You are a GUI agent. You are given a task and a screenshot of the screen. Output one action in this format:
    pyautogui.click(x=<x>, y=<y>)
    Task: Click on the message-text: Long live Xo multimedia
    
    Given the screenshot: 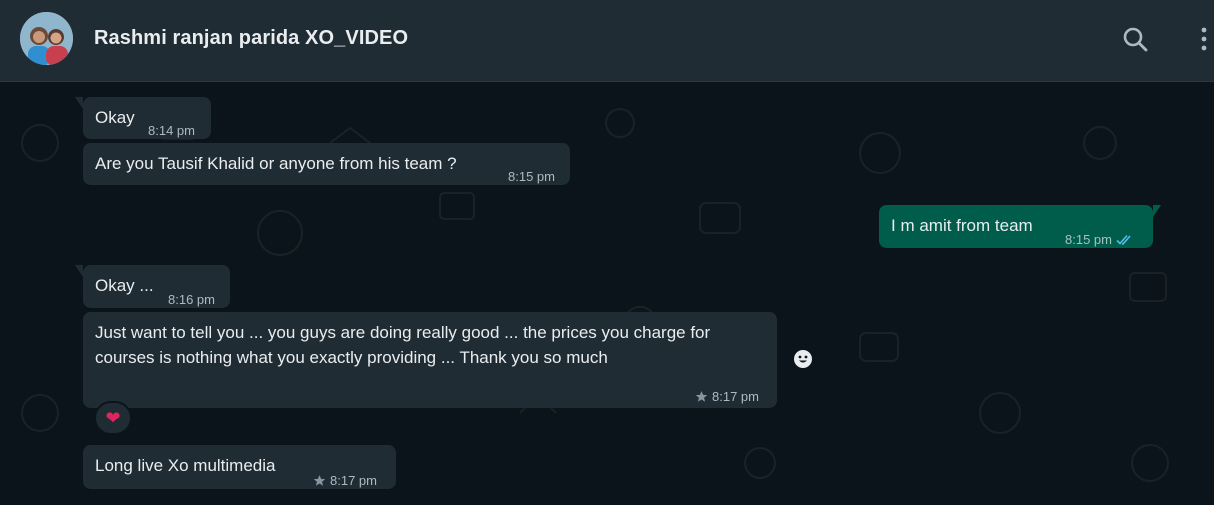 What is the action you would take?
    pyautogui.click(x=185, y=465)
    